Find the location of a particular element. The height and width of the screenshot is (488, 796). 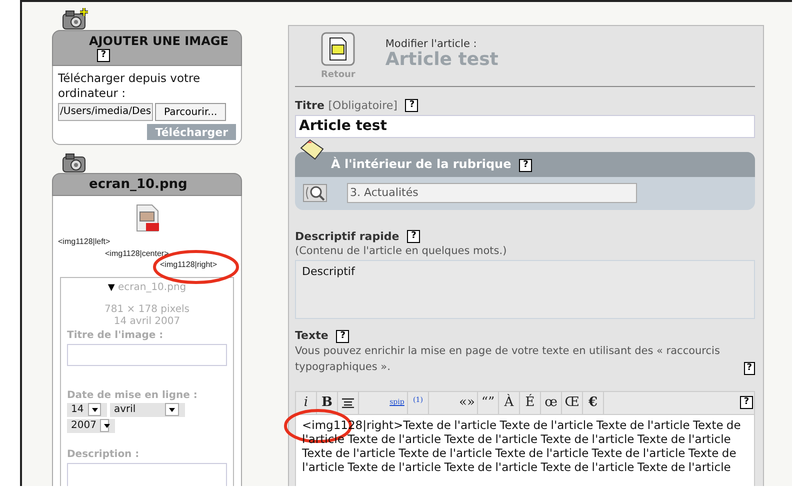

title-field: Article test is located at coordinates (525, 126).